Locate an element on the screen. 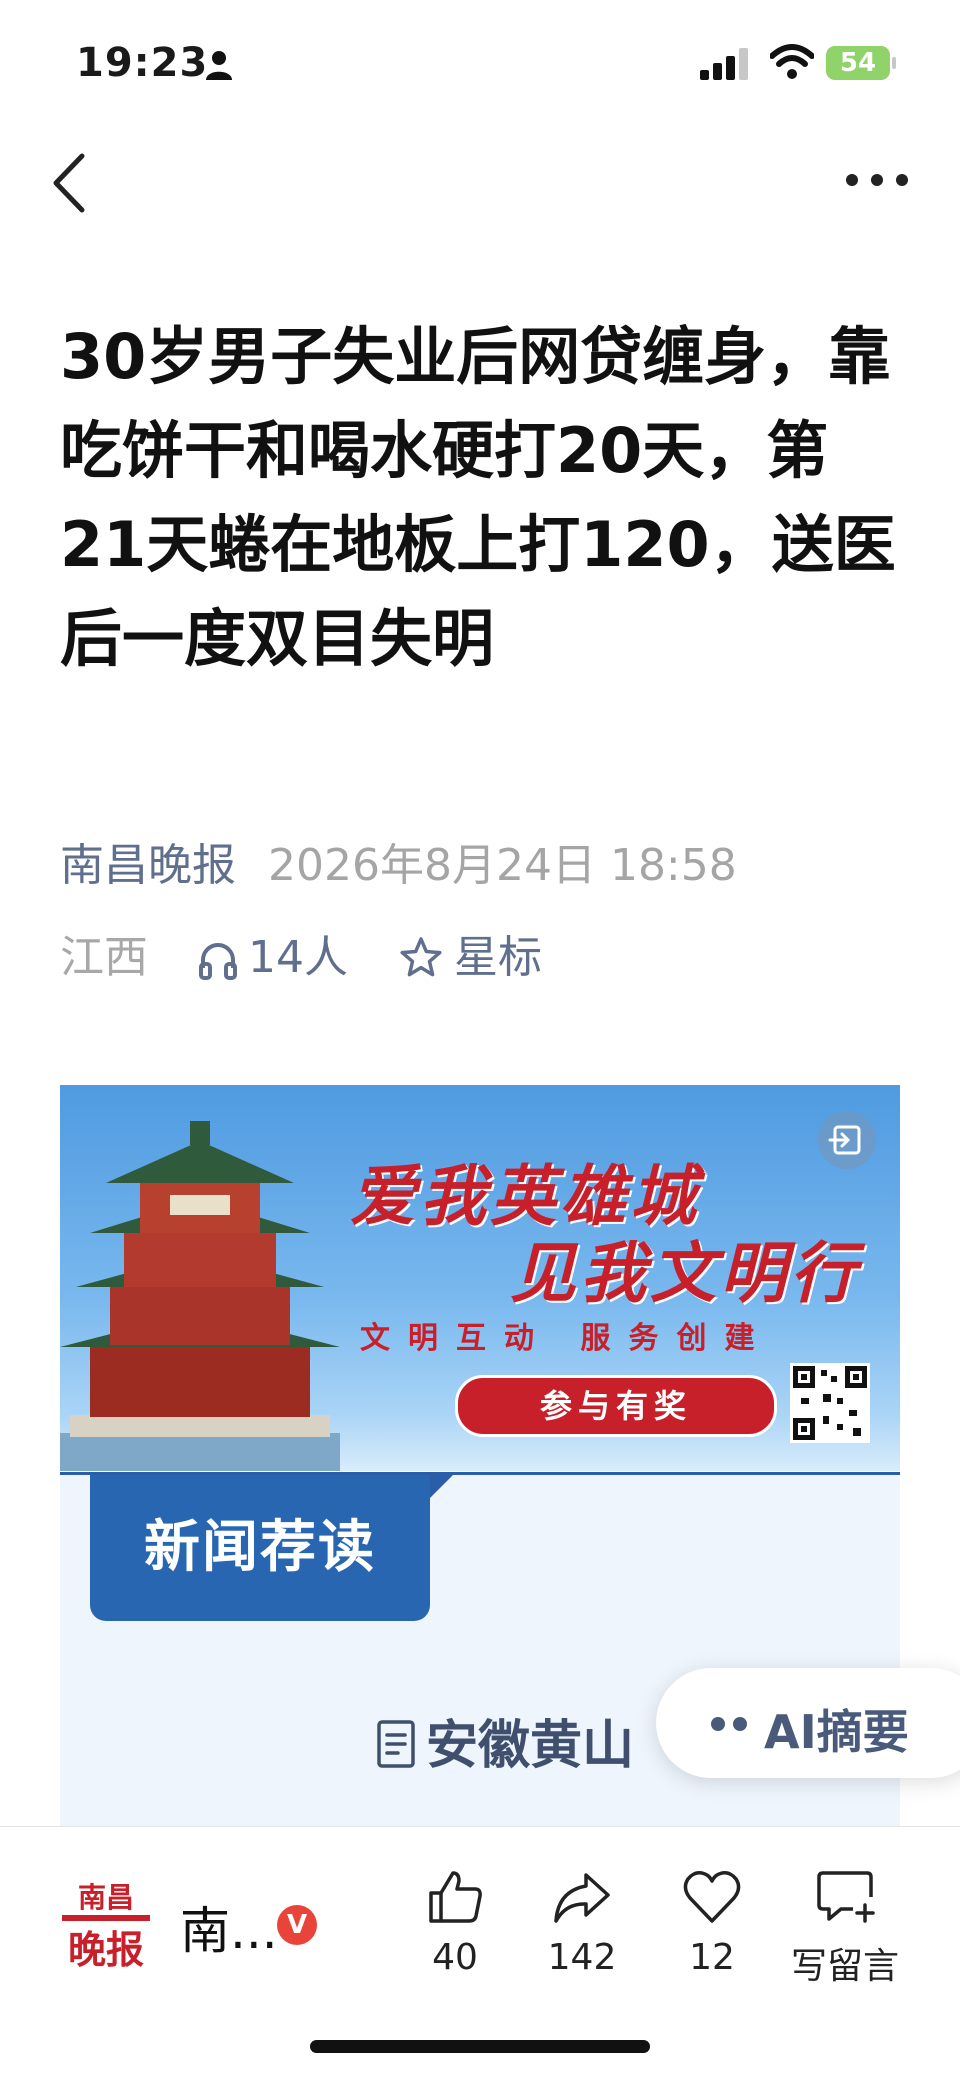 This screenshot has height=2080, width=960. write-comment-button: 写留言 is located at coordinates (845, 1928).